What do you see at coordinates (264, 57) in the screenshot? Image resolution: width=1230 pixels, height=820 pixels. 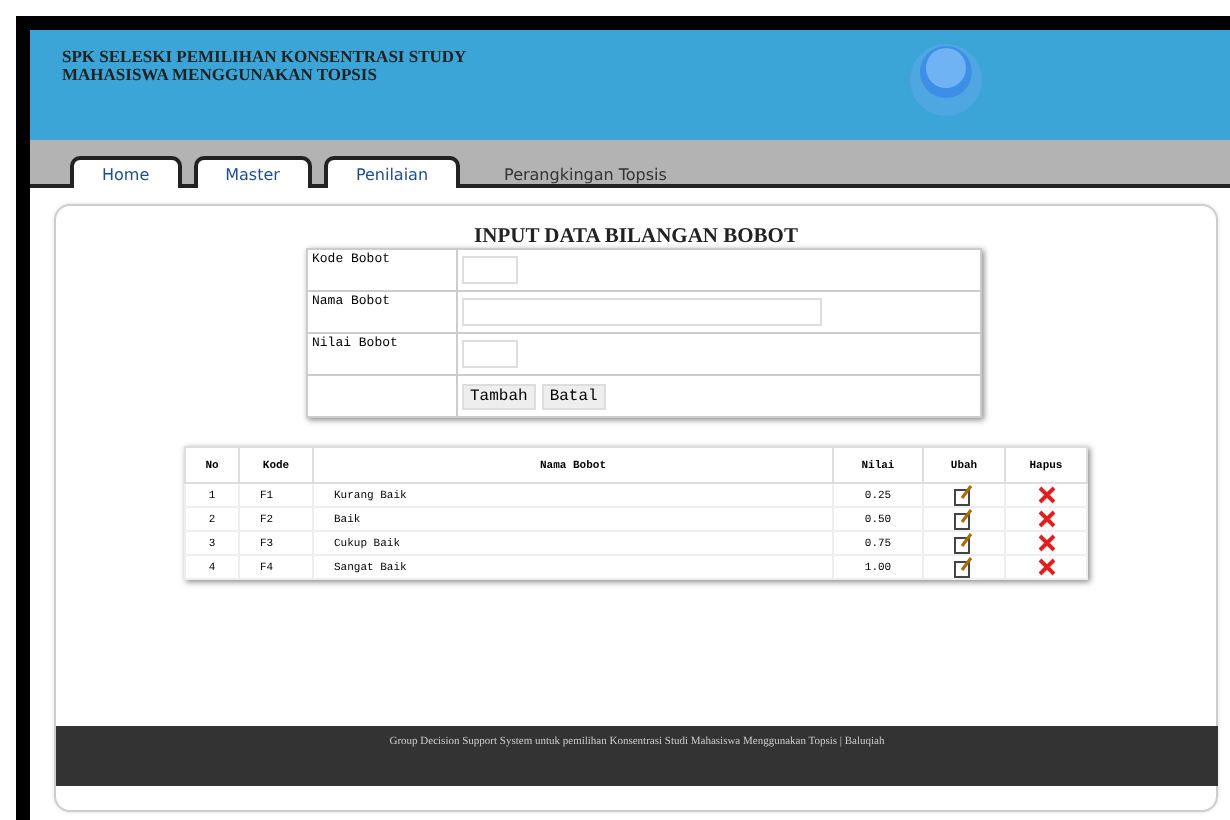 I see `site-title: SPK SELESKI PEMILIHAN KONSENTRASI STUDY` at bounding box center [264, 57].